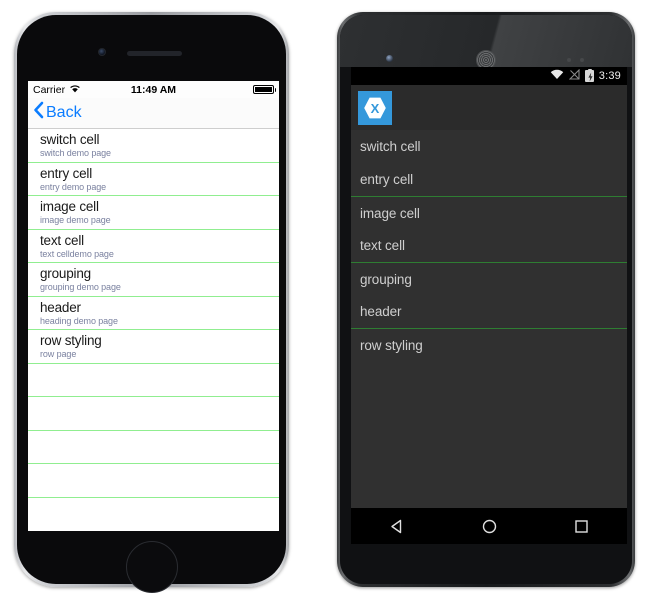 Image resolution: width=645 pixels, height=600 pixels. I want to click on recents-square-icon, so click(581, 526).